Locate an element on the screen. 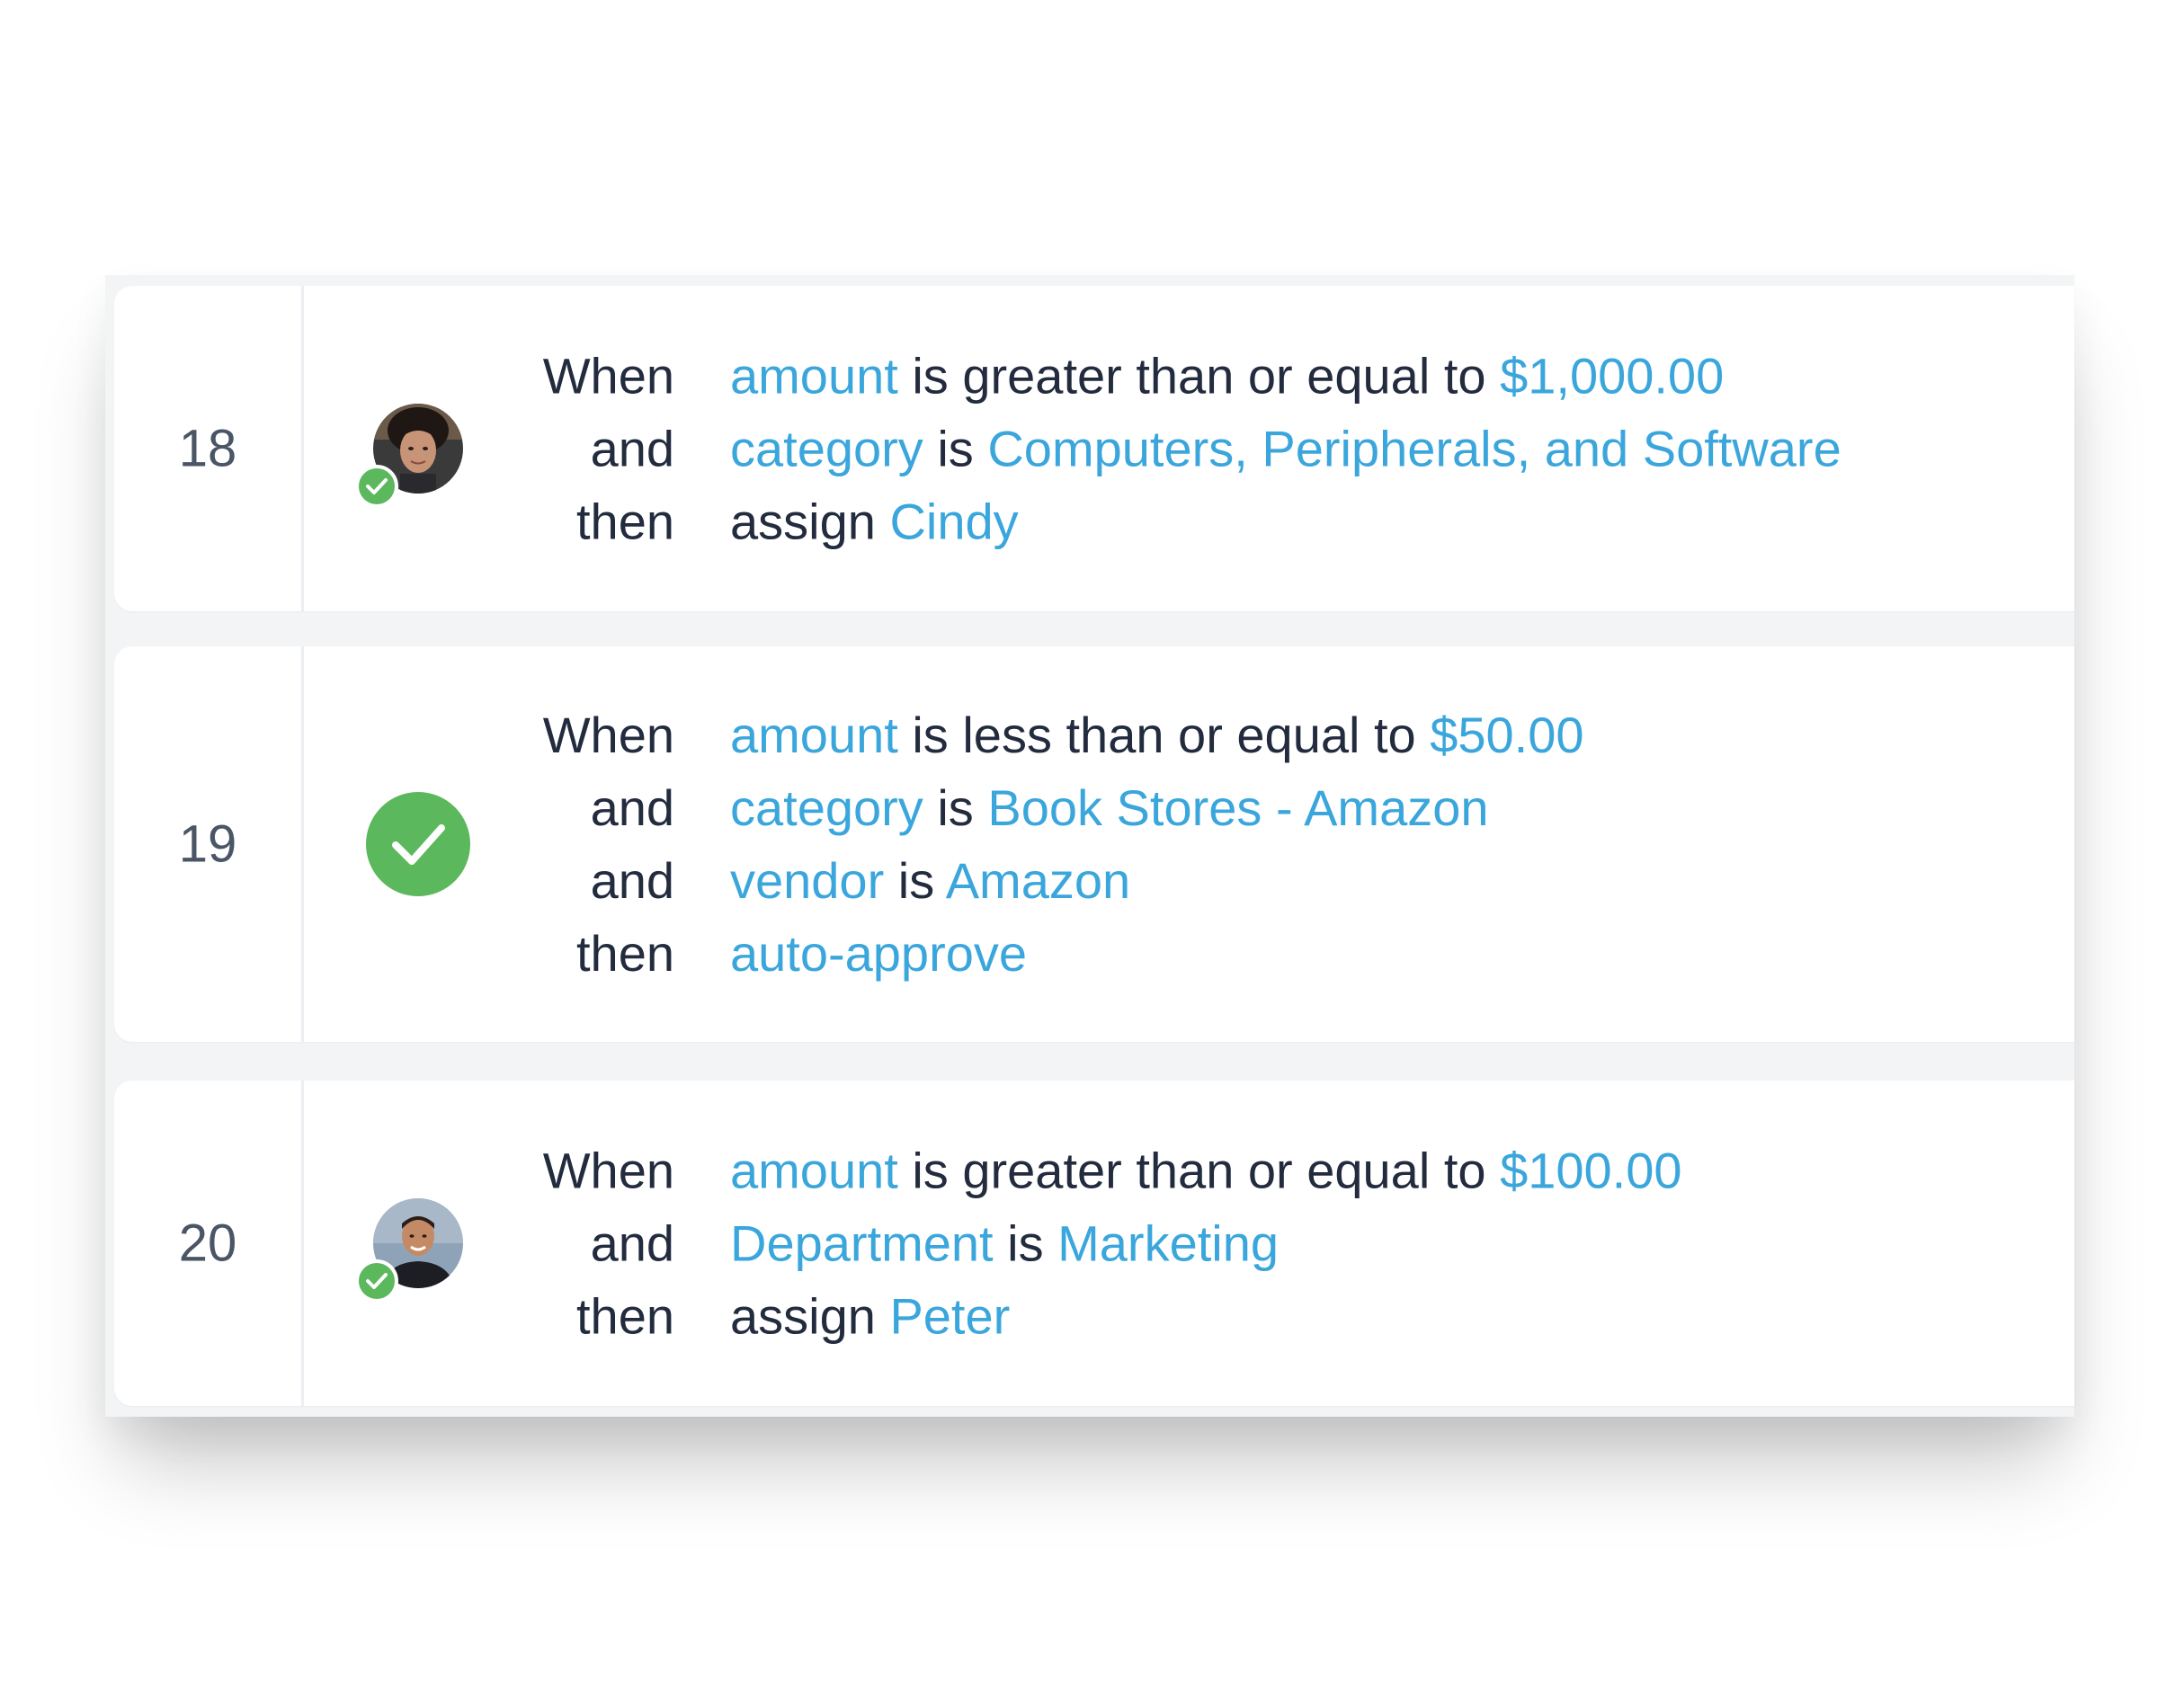 The width and height of the screenshot is (2158, 1708). action-clause: assign Cindy is located at coordinates (874, 521).